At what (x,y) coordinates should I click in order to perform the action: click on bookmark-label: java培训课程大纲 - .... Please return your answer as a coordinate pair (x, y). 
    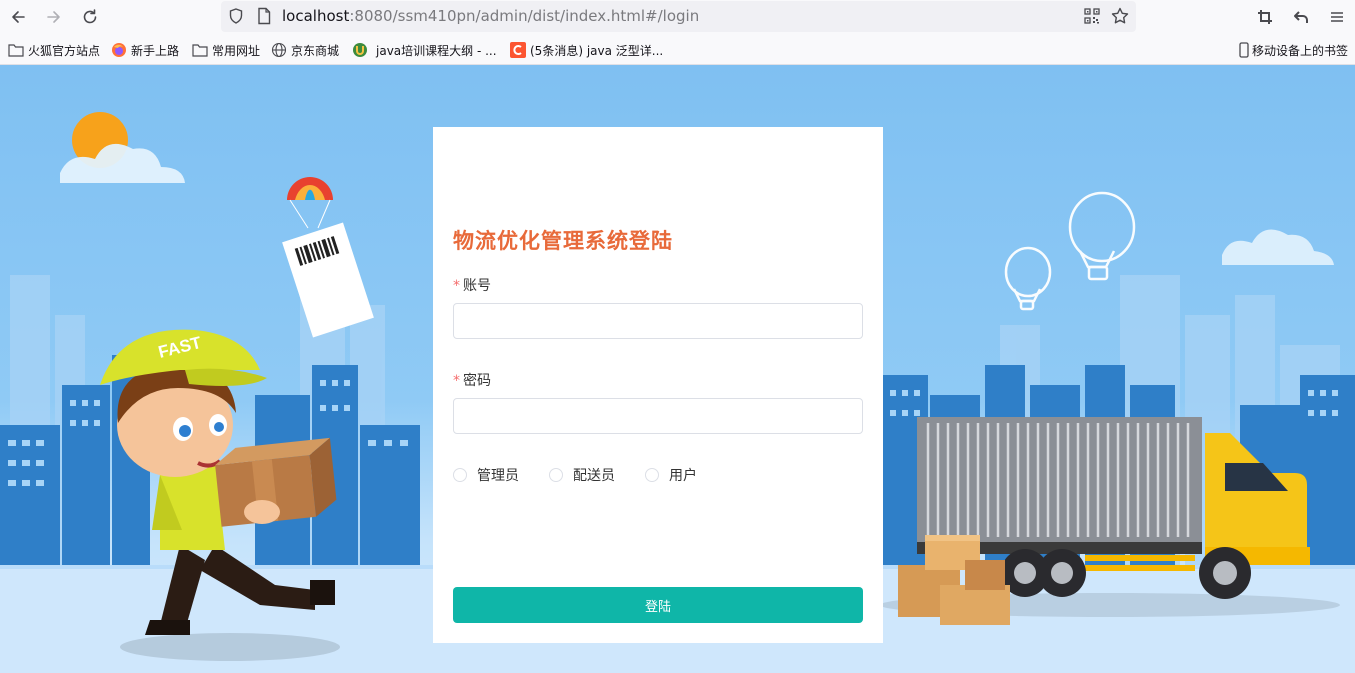
    Looking at the image, I should click on (436, 50).